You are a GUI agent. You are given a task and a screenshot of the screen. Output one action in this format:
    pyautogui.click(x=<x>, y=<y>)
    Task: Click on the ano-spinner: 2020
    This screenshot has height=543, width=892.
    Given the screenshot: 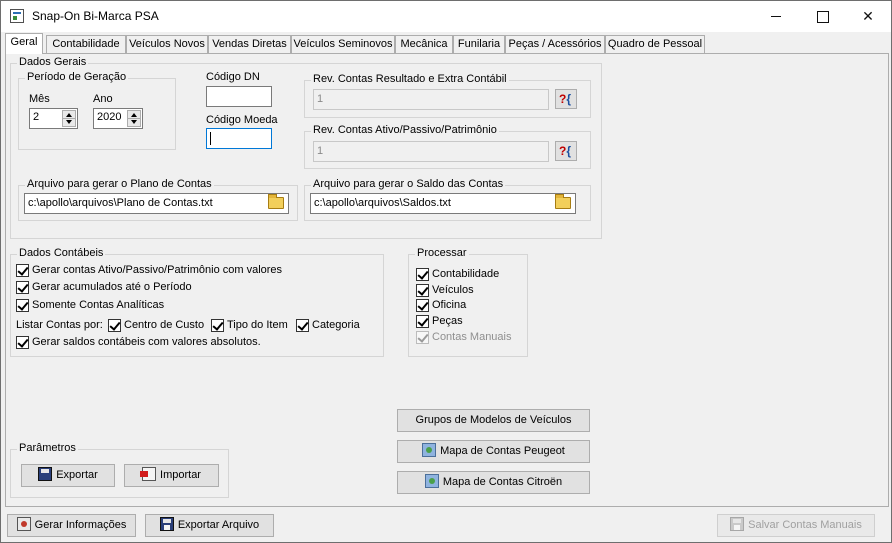 What is the action you would take?
    pyautogui.click(x=118, y=118)
    